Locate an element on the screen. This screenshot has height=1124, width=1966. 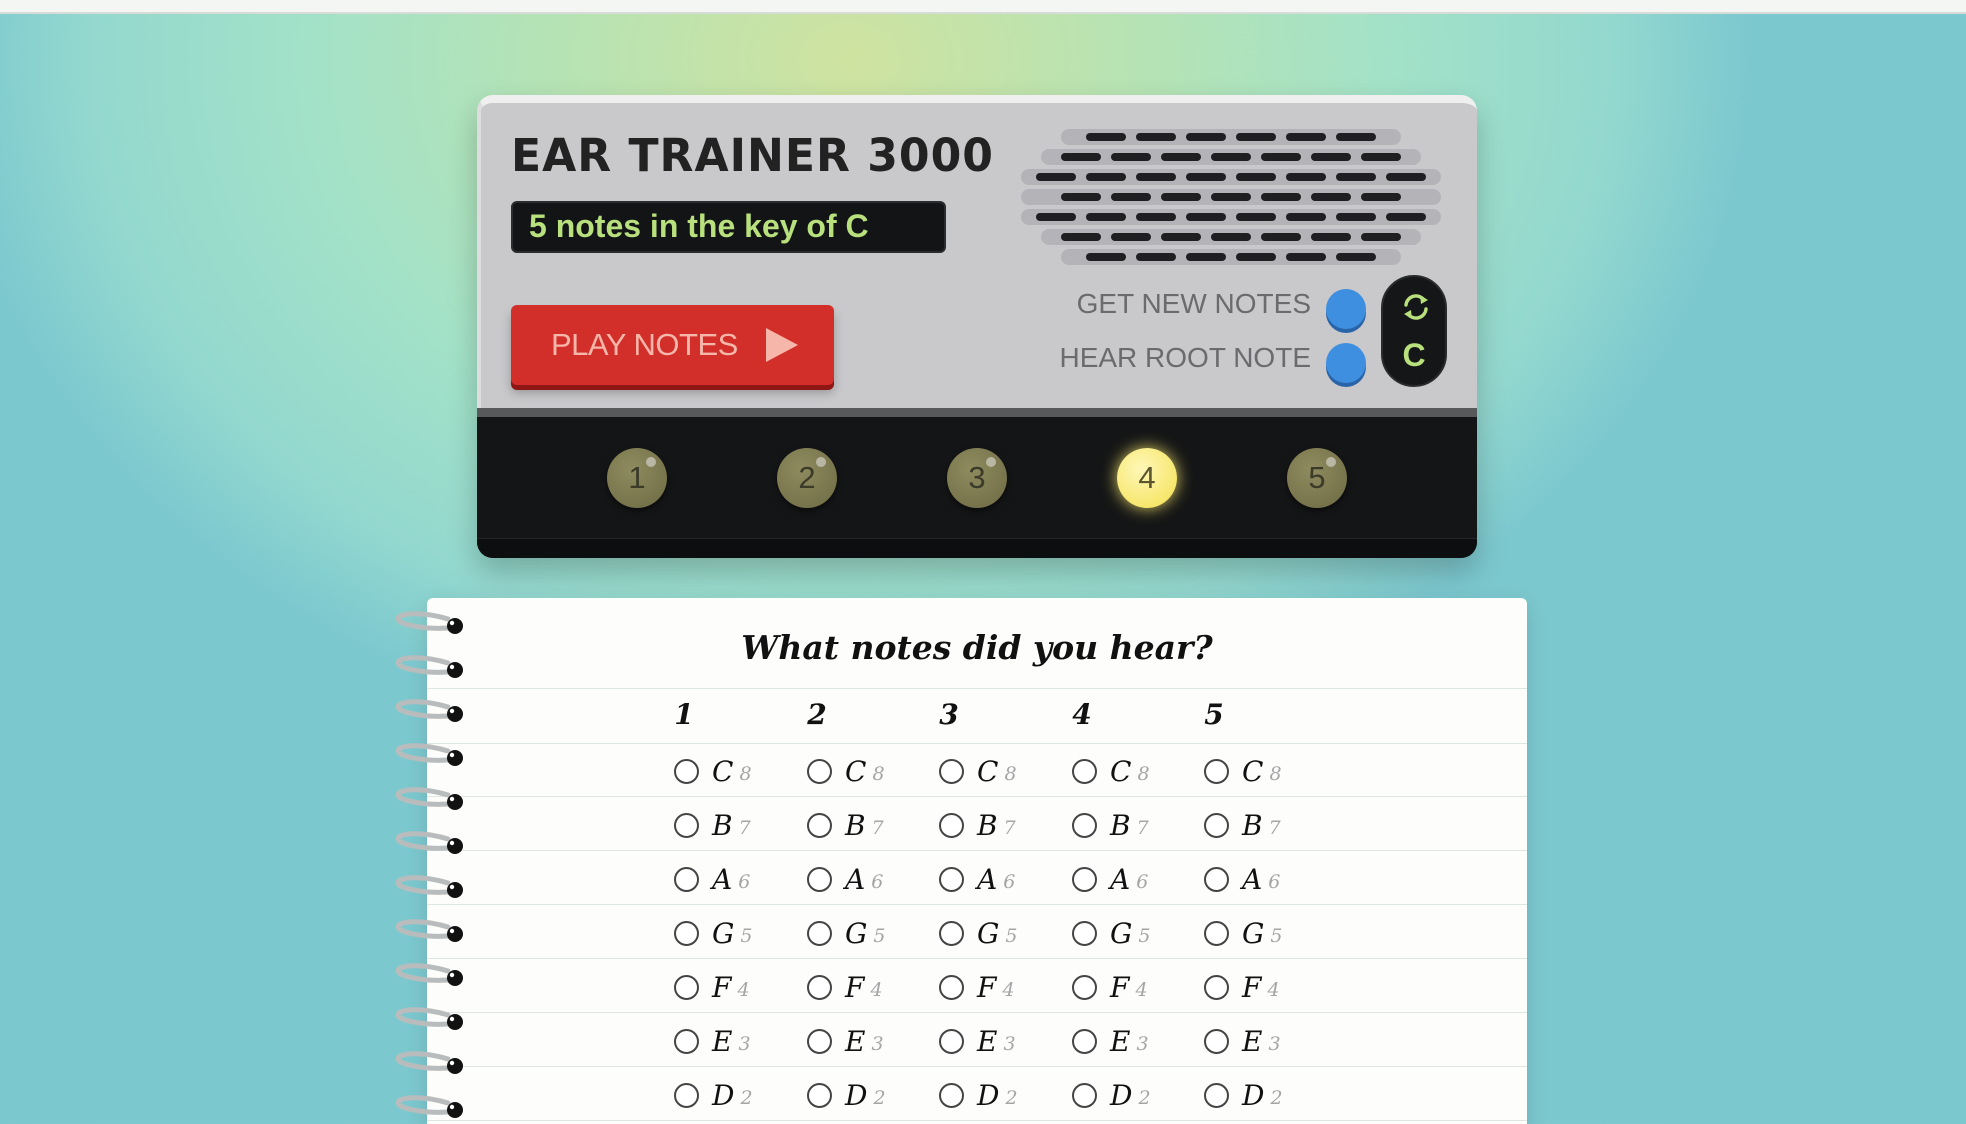
device-base is located at coordinates (977, 548).